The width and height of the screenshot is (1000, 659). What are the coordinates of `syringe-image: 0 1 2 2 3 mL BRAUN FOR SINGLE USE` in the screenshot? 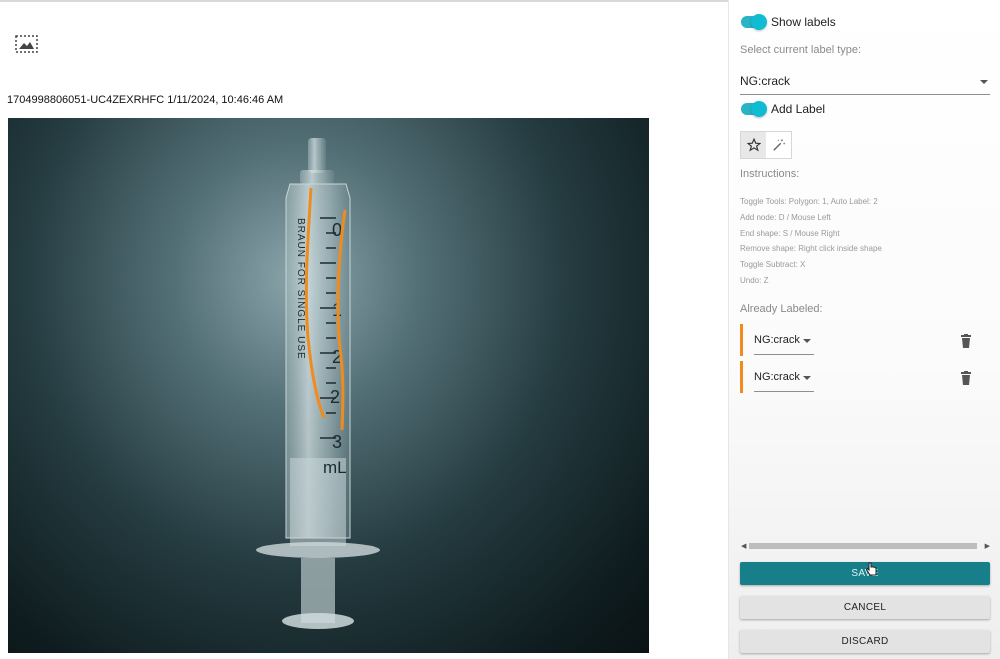 It's located at (318, 383).